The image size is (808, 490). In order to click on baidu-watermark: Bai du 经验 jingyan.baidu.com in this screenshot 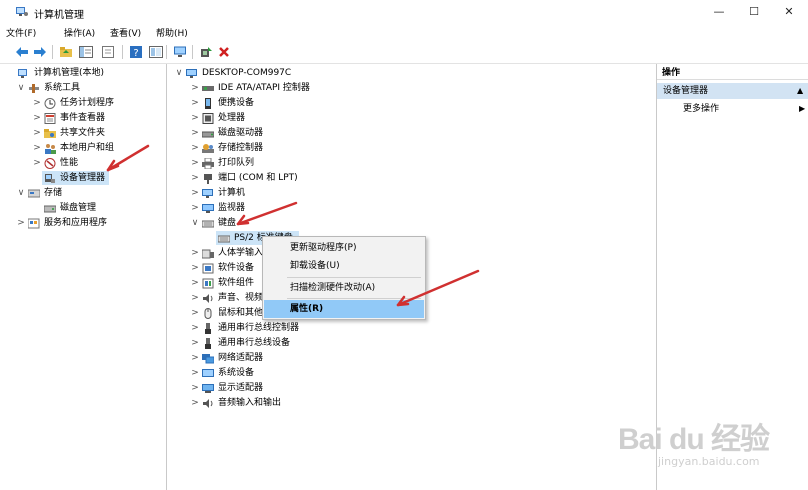, I will do `click(703, 440)`.